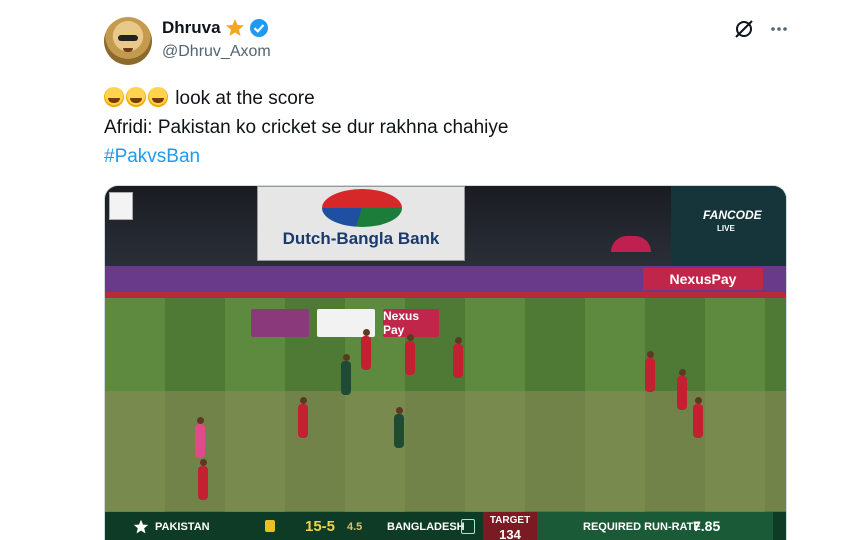 Image resolution: width=864 pixels, height=540 pixels. Describe the element at coordinates (320, 526) in the screenshot. I see `score: 15-5` at that location.